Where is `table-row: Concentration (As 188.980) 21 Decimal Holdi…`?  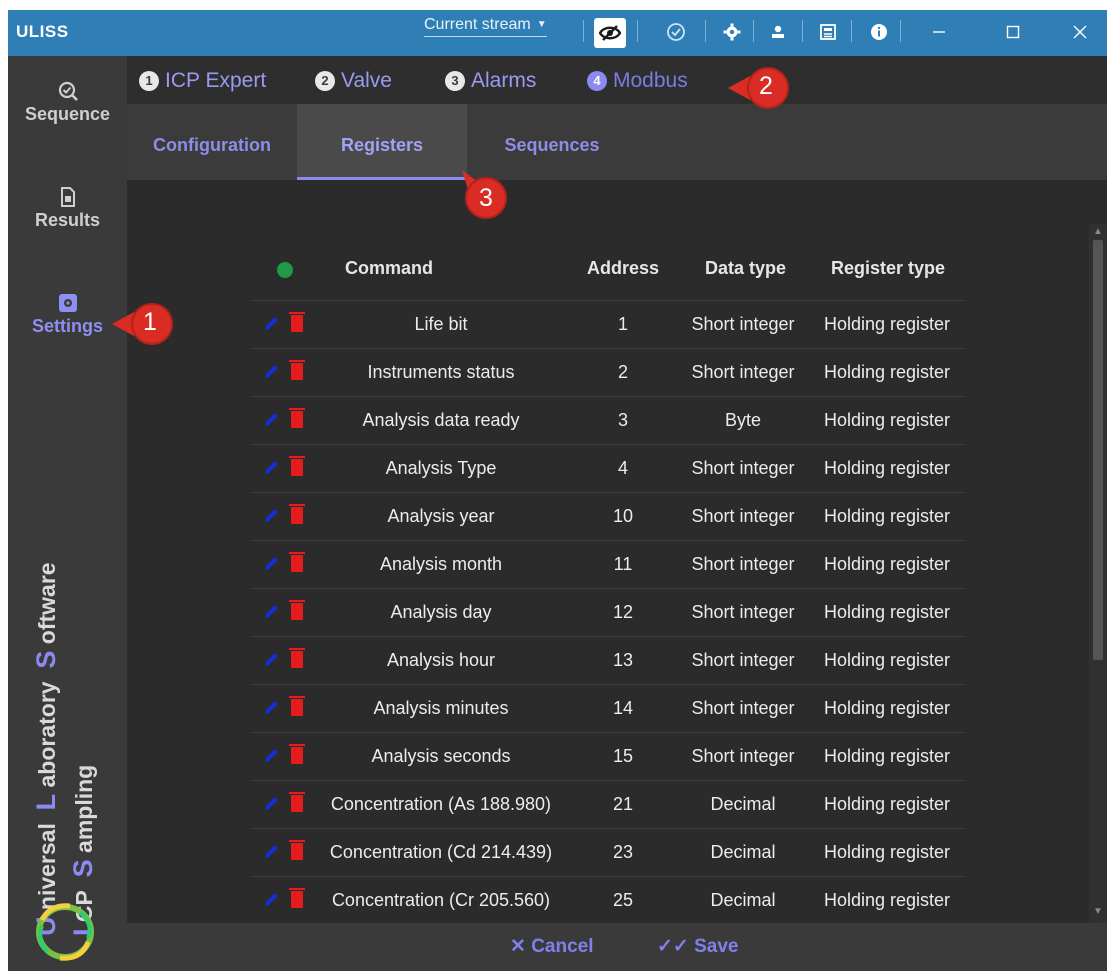 table-row: Concentration (As 188.980) 21 Decimal Holdi… is located at coordinates (608, 804).